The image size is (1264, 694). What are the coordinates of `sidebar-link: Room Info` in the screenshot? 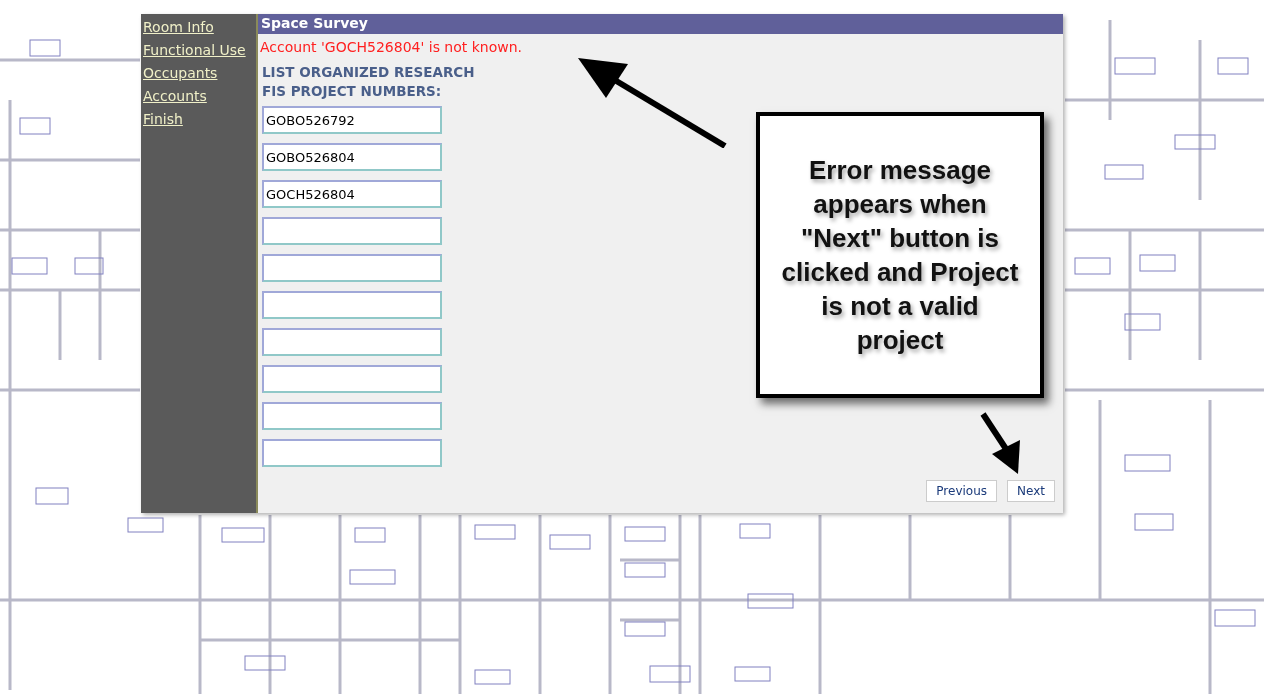 It's located at (198, 27).